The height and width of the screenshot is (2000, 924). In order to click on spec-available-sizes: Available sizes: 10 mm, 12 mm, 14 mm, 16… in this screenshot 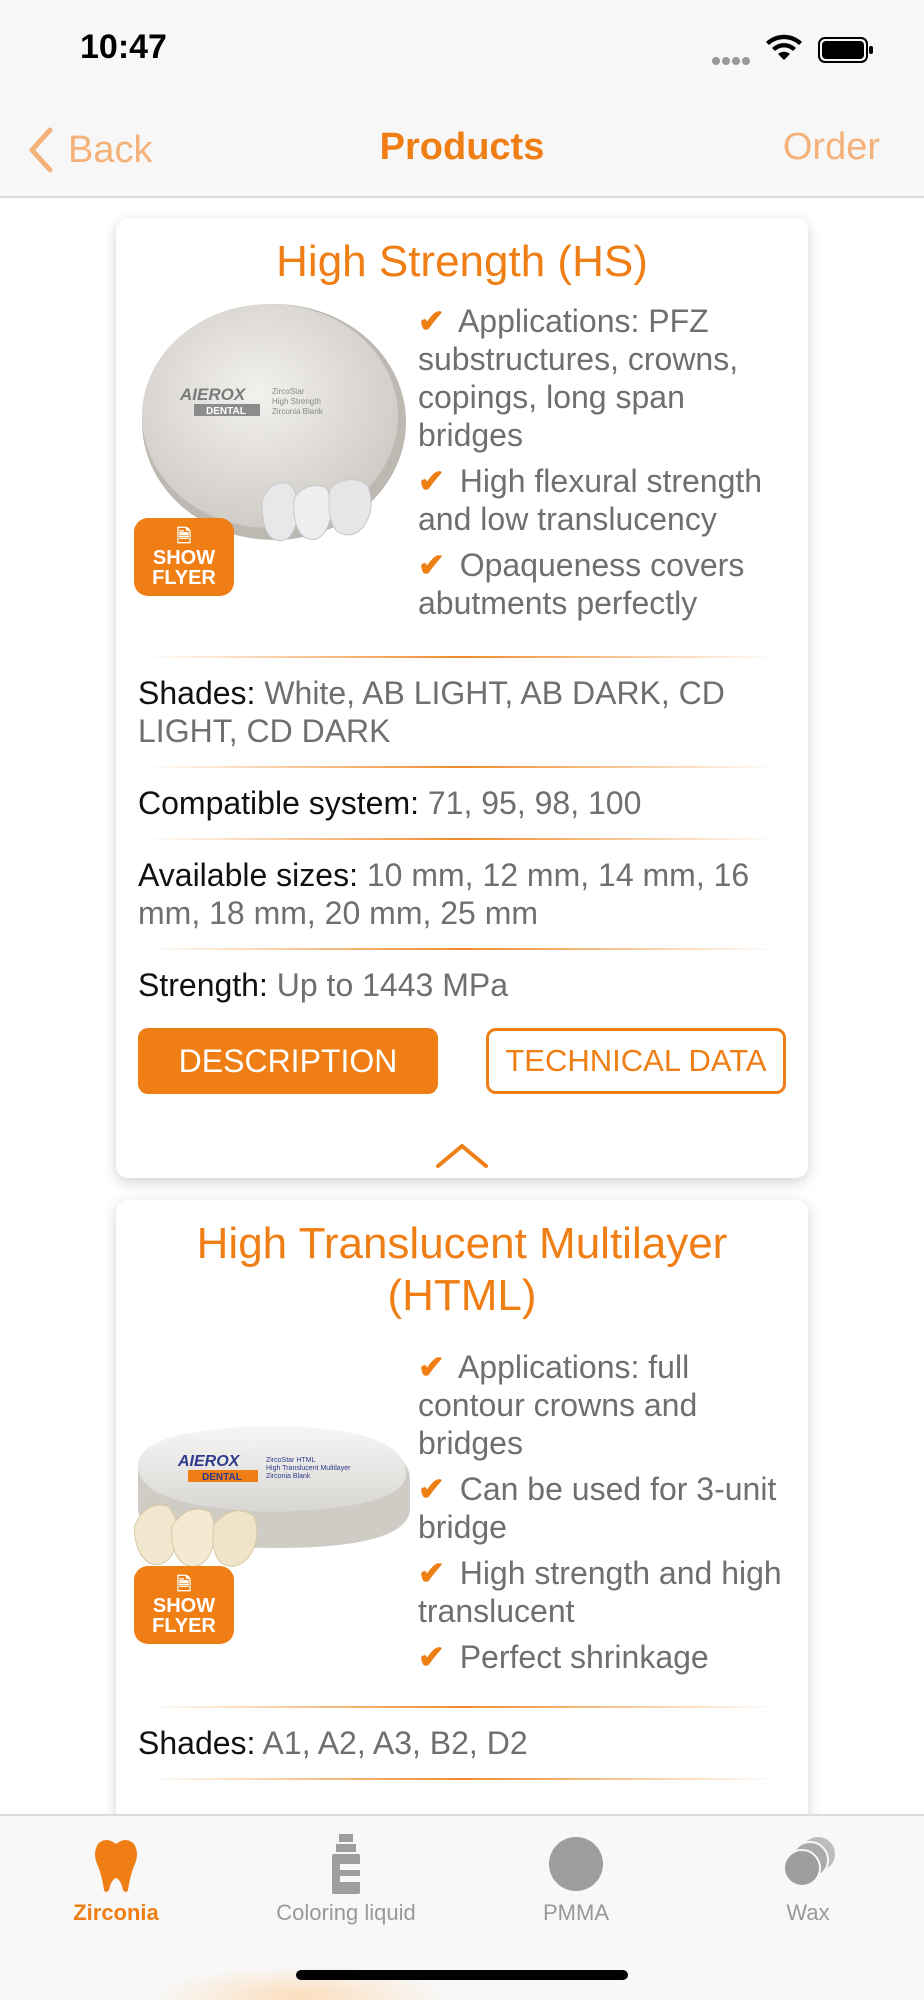, I will do `click(444, 894)`.